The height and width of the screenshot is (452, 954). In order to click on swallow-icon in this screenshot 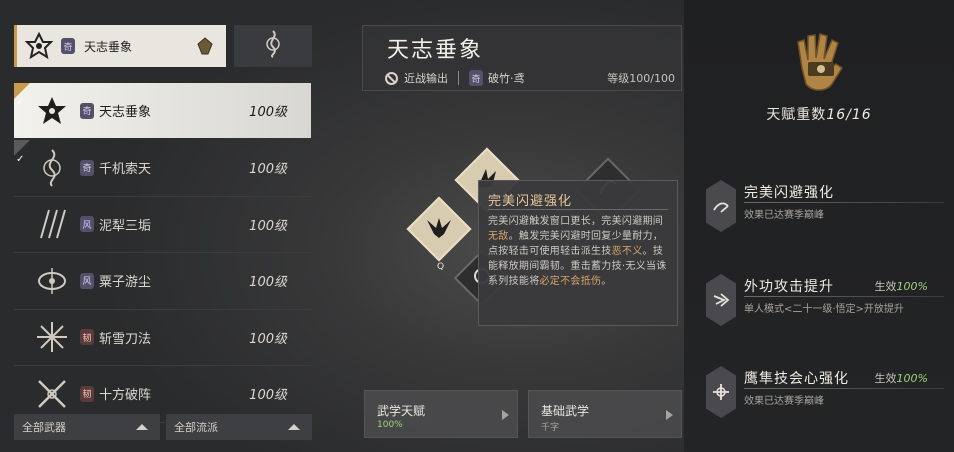, I will do `click(439, 229)`.